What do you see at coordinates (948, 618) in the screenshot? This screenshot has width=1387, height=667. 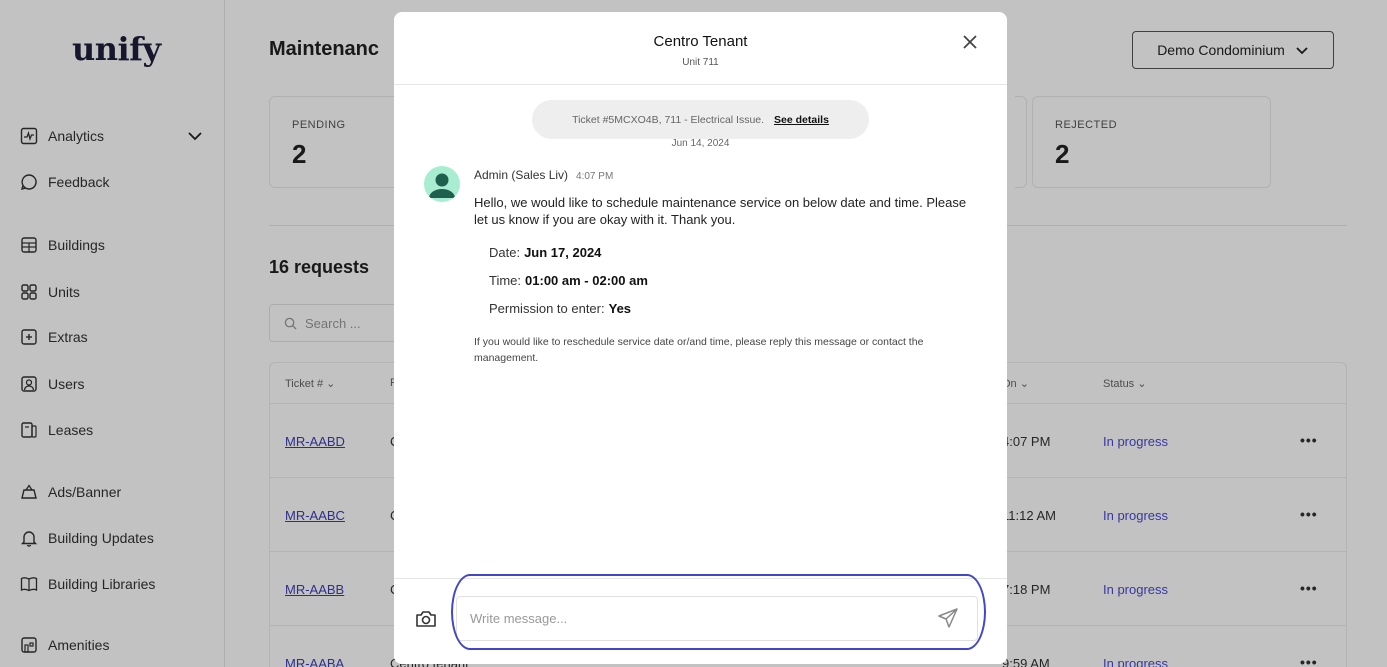 I see `send-icon` at bounding box center [948, 618].